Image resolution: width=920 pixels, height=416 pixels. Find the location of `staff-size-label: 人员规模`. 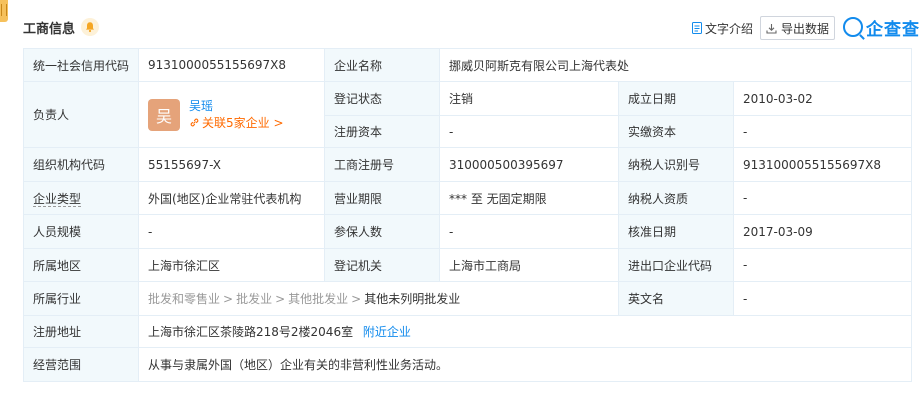

staff-size-label: 人员规模 is located at coordinates (81, 231).